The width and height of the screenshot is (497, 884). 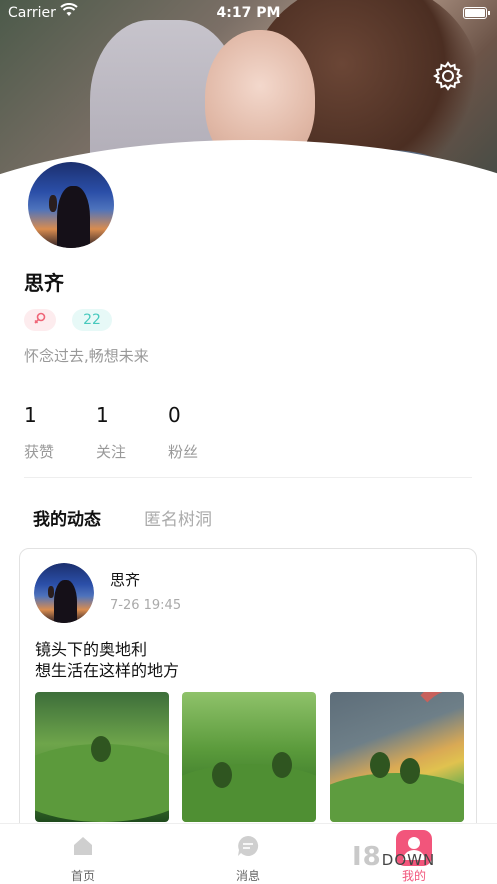 What do you see at coordinates (83, 846) in the screenshot?
I see `home-icon` at bounding box center [83, 846].